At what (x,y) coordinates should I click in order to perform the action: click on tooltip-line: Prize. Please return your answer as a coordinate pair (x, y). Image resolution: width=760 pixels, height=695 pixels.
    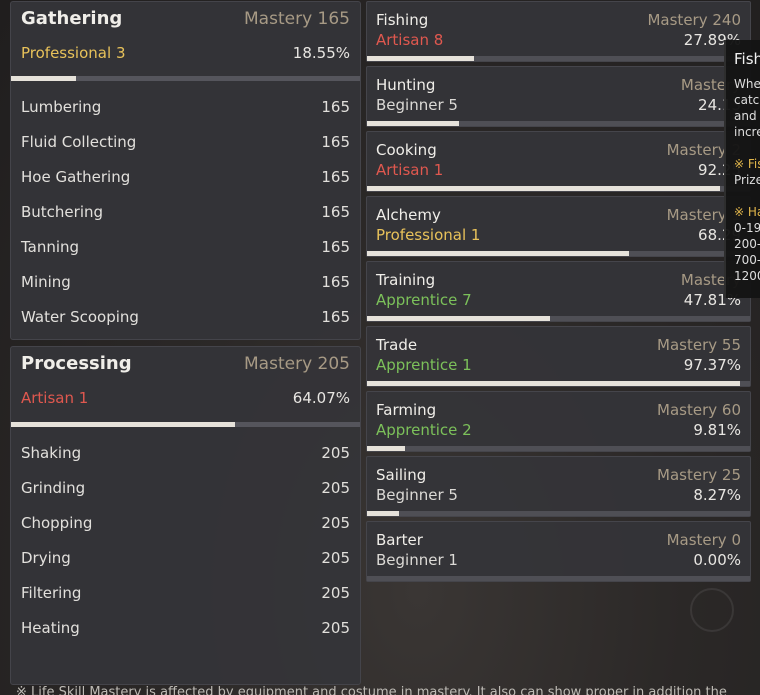
    Looking at the image, I should click on (747, 180).